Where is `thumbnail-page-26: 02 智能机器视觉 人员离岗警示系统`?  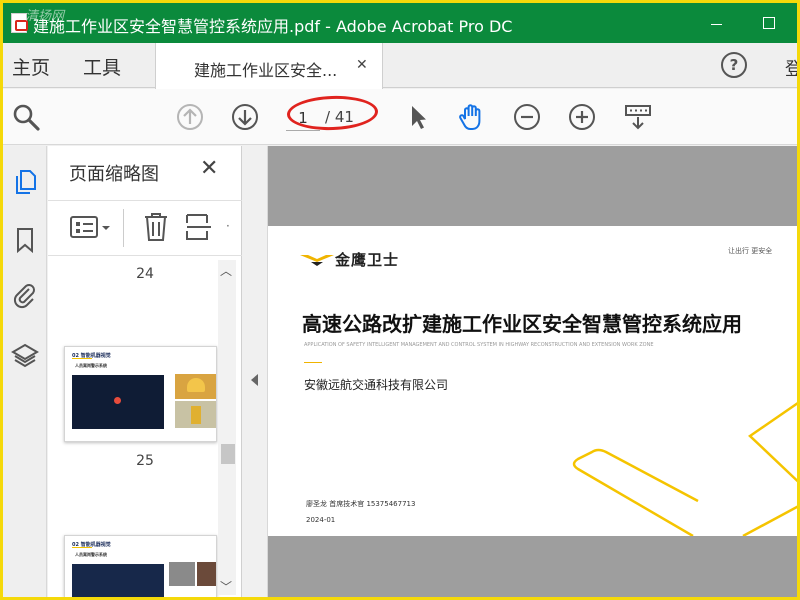
thumbnail-page-26: 02 智能机器视觉 人员离岗警示系统 is located at coordinates (140, 566).